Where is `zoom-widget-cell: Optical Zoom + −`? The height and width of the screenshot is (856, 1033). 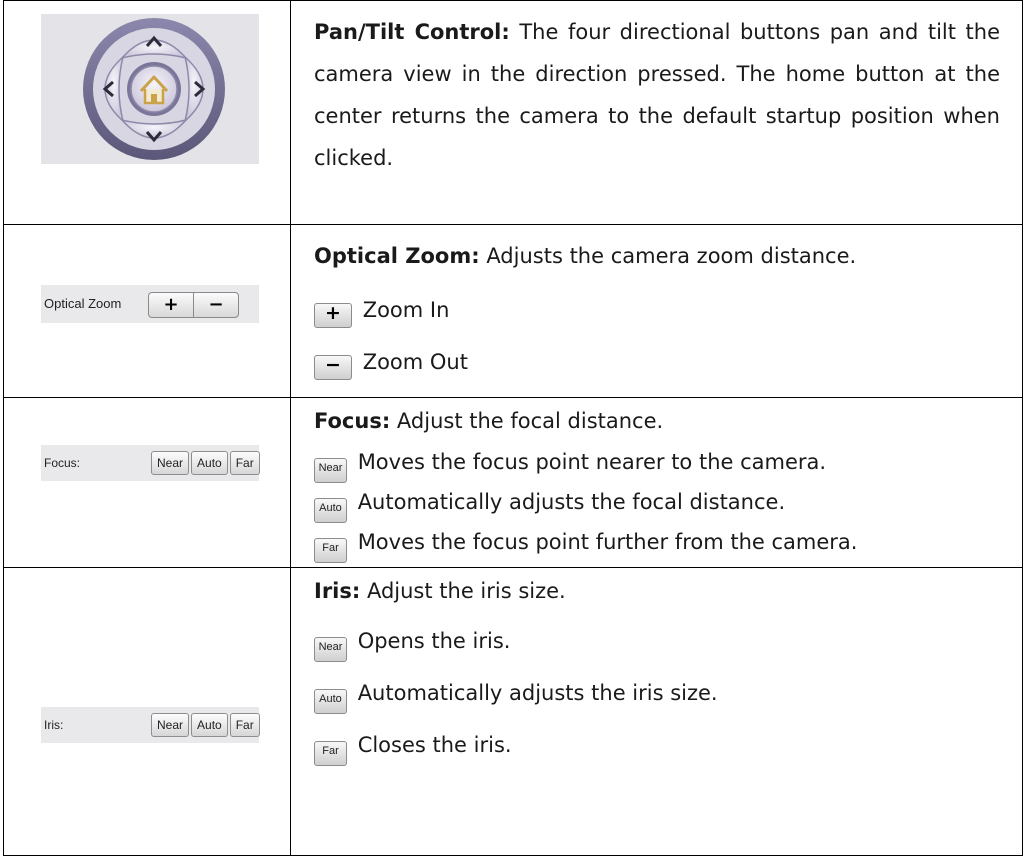
zoom-widget-cell: Optical Zoom + − is located at coordinates (147, 311).